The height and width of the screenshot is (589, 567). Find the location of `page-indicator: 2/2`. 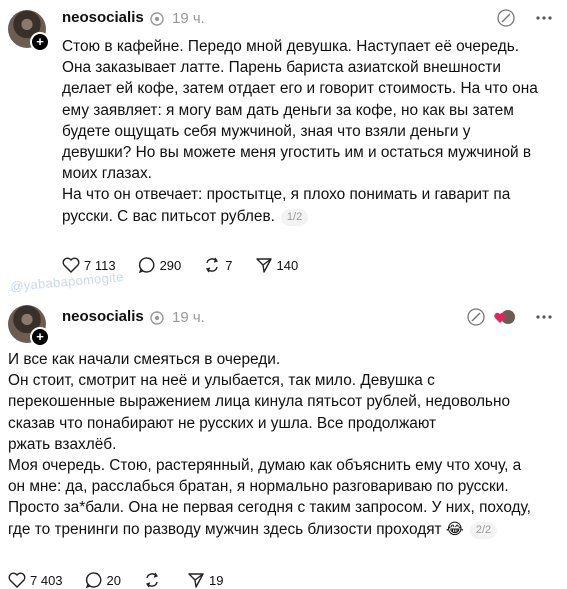

page-indicator: 2/2 is located at coordinates (483, 530).